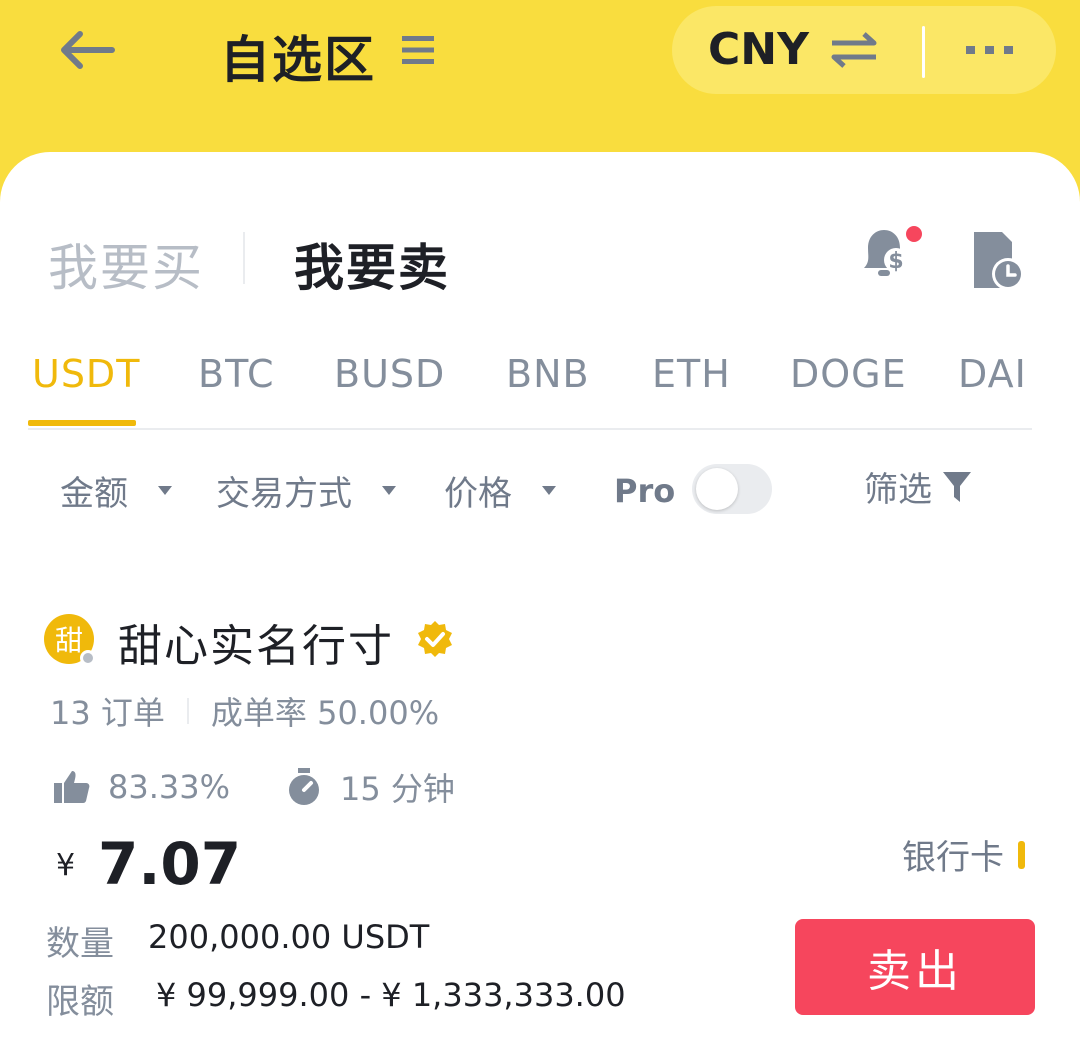 Image resolution: width=1080 pixels, height=1057 pixels. Describe the element at coordinates (953, 858) in the screenshot. I see `payment-method-label: 银行卡` at that location.